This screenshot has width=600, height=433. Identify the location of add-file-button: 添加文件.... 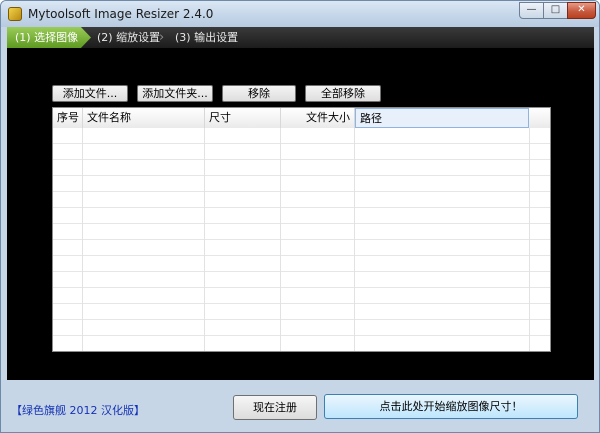
(90, 93).